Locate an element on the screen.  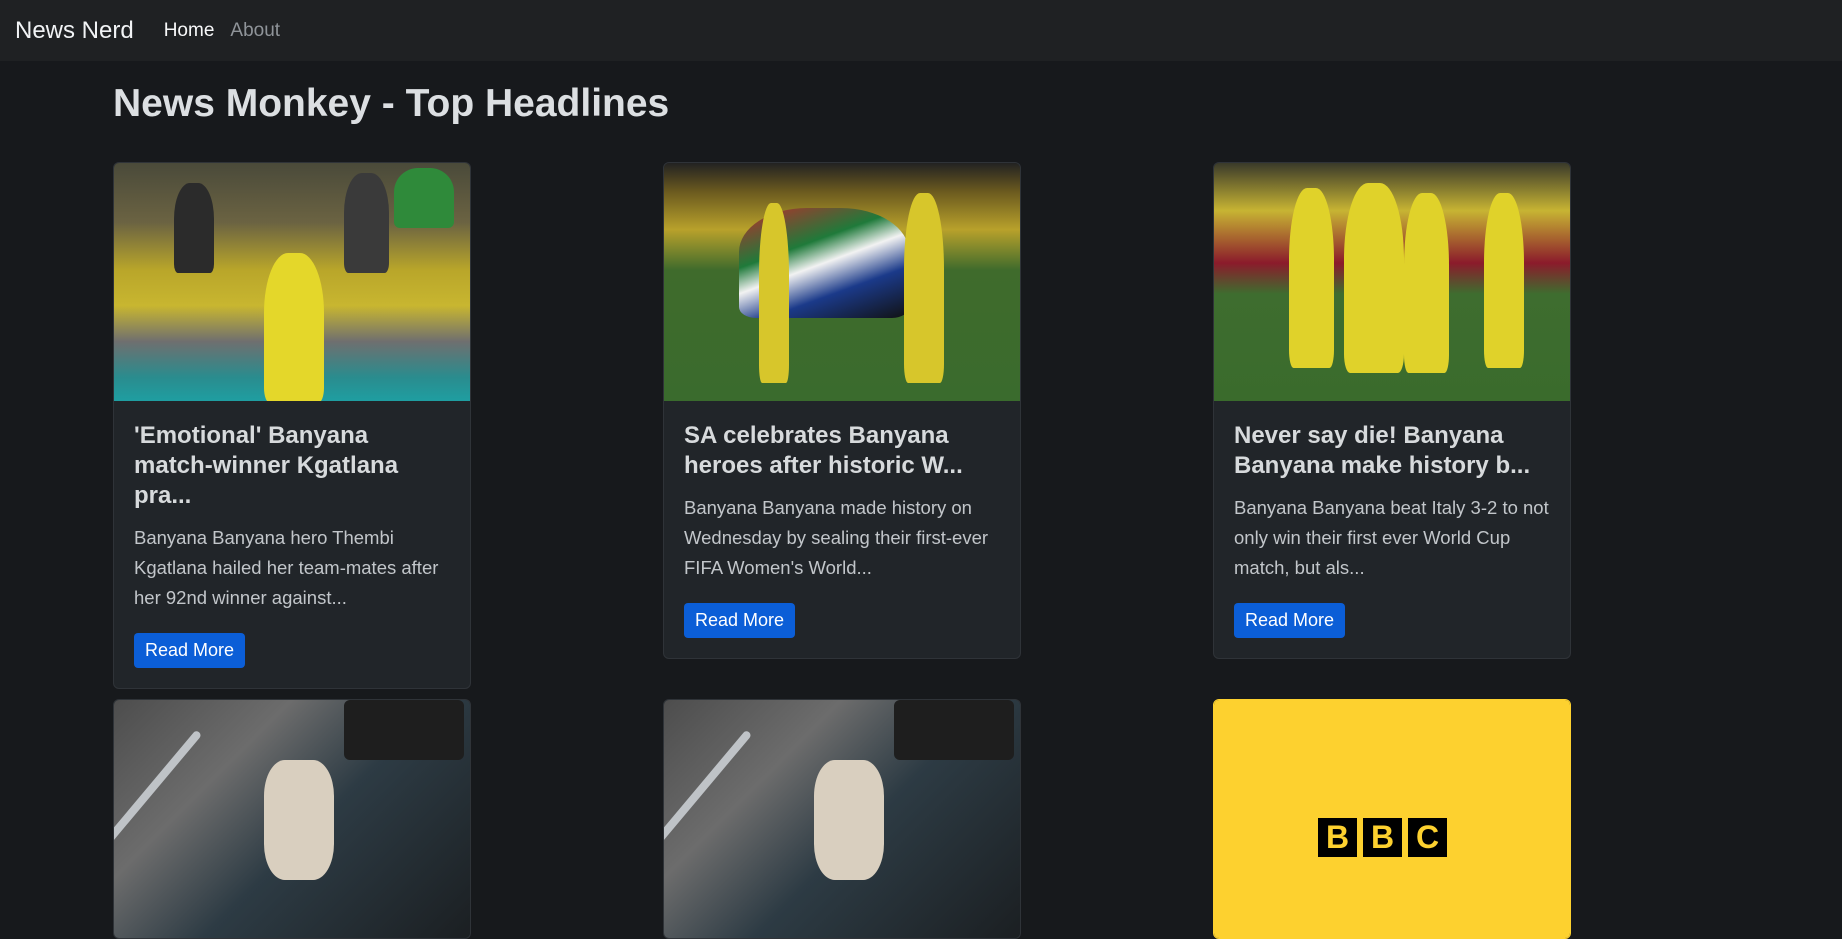
news-image-team-celebrating is located at coordinates (1392, 282).